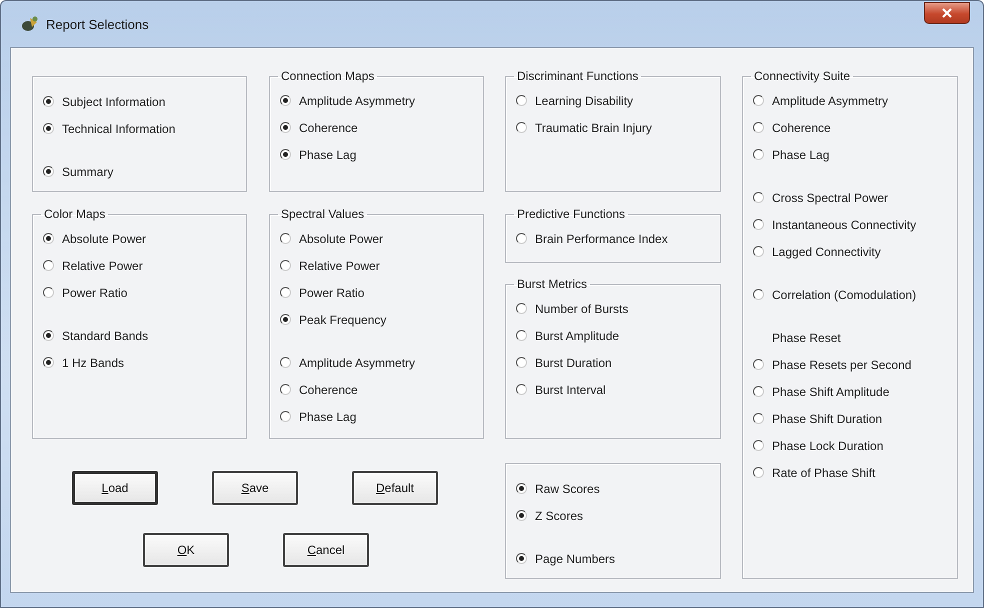 This screenshot has width=984, height=608. I want to click on option-label: Subject Information, so click(114, 101).